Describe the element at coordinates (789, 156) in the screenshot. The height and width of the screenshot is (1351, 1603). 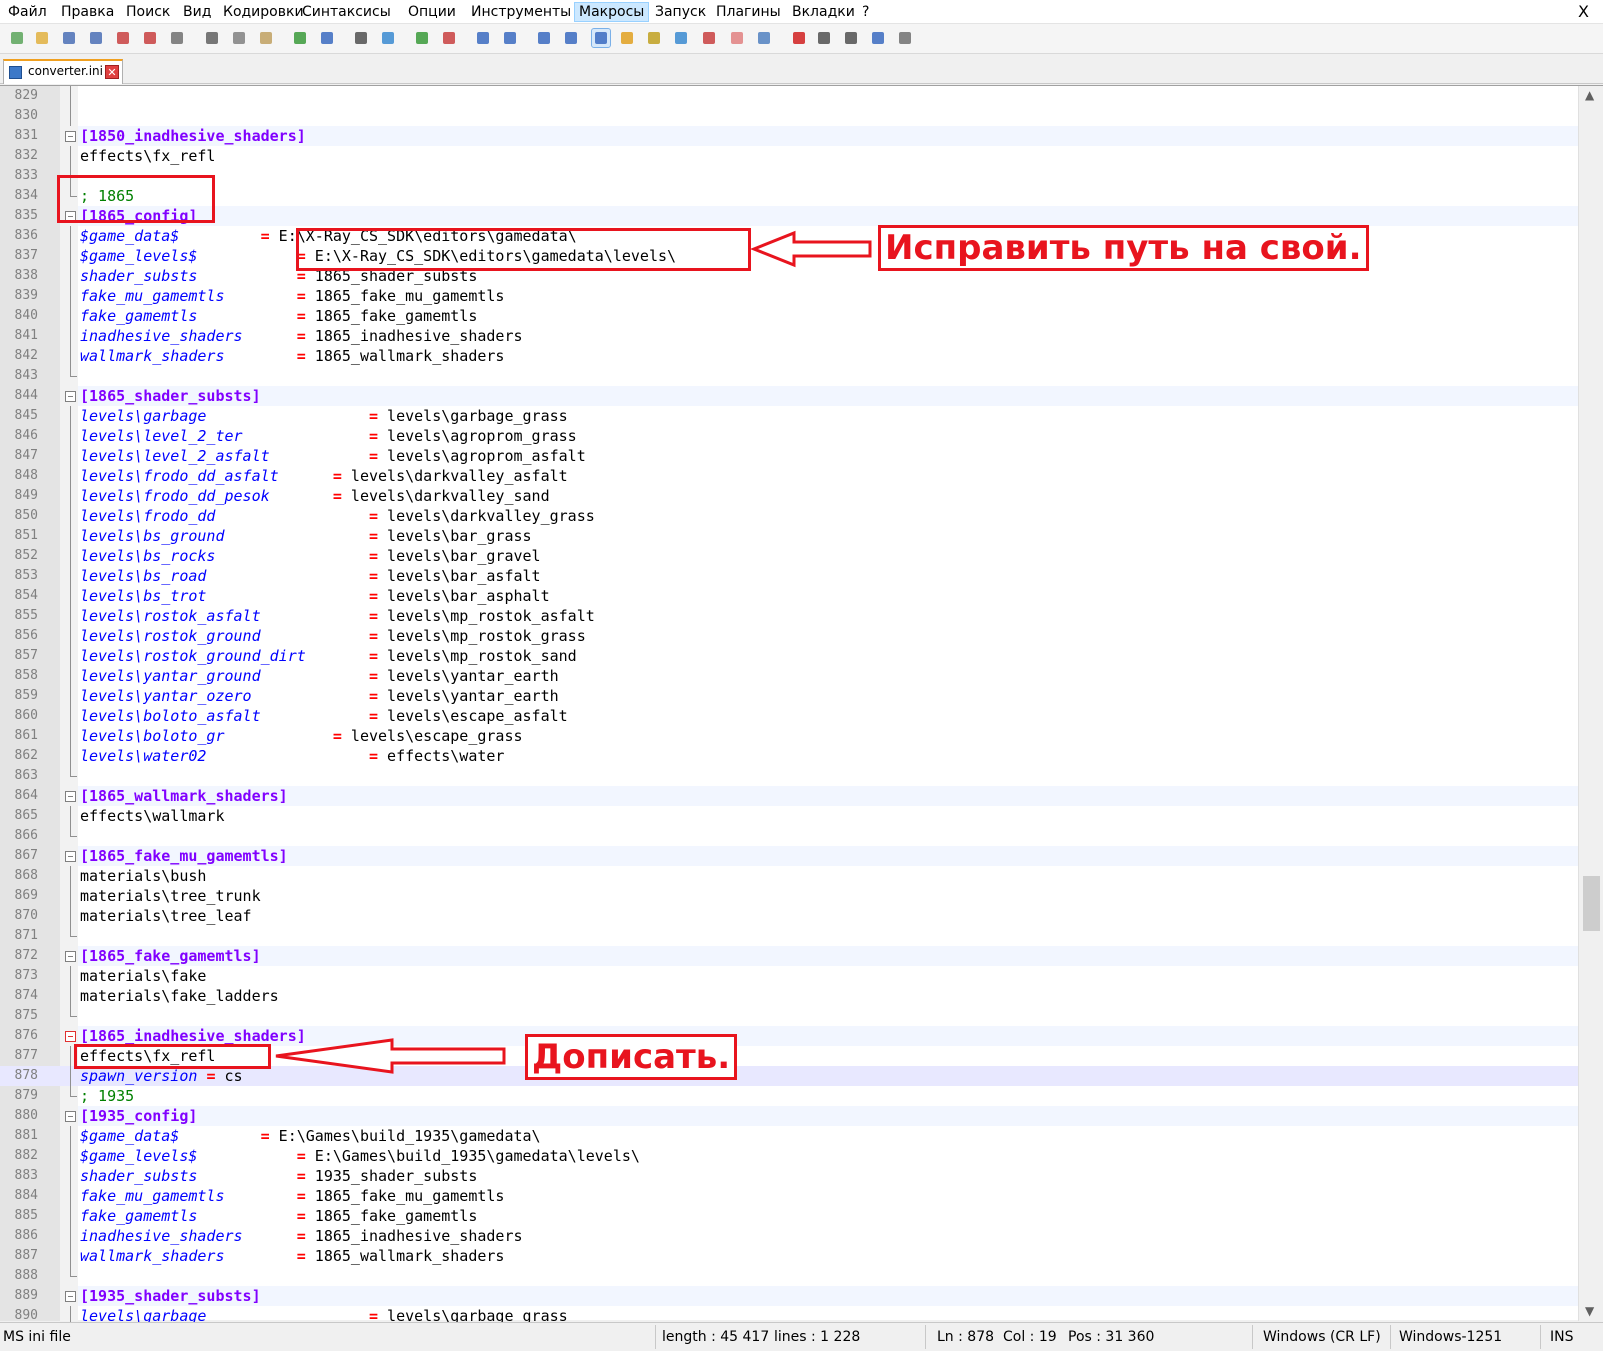
I see `code-line: 832 effects\fx_refl` at that location.